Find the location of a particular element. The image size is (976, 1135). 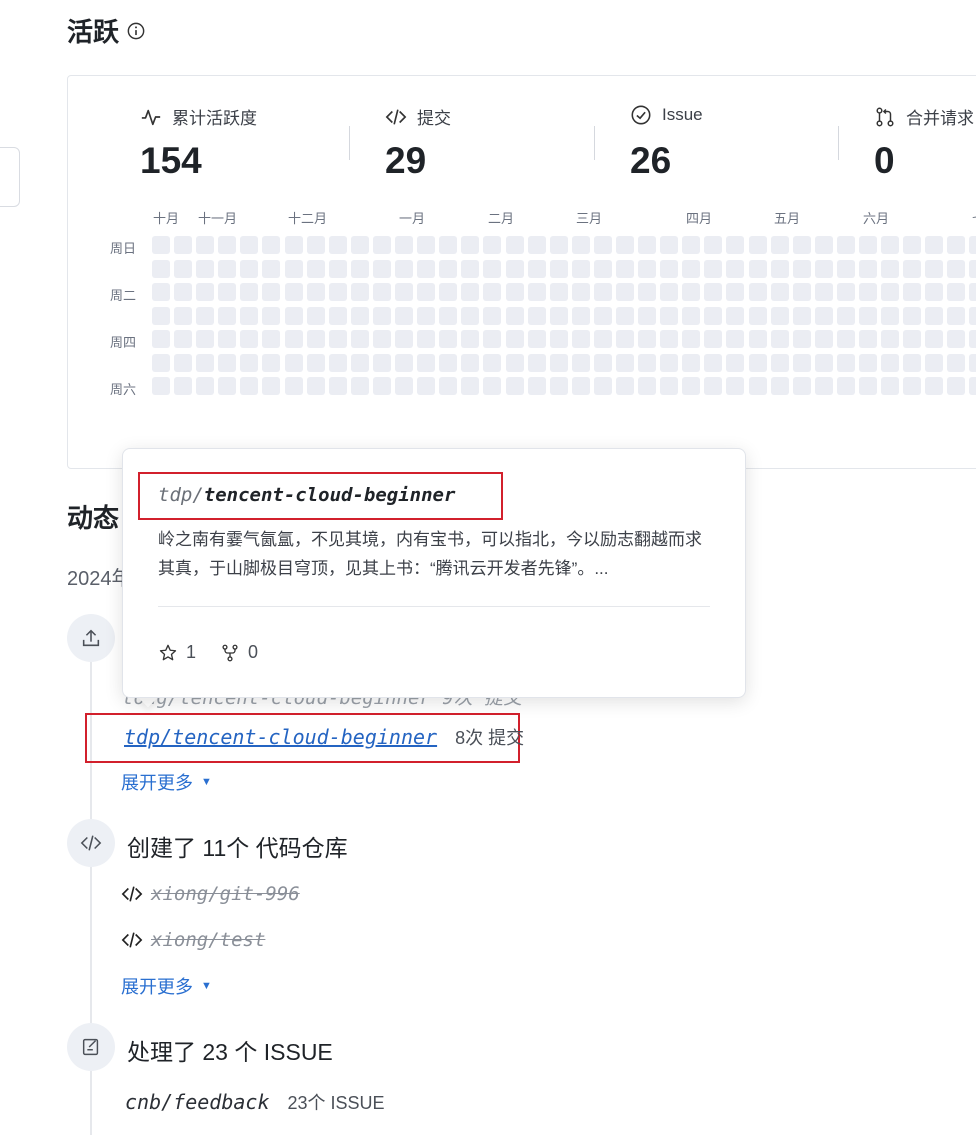

issue-repo-link: cnb/feedback is located at coordinates (197, 1102).